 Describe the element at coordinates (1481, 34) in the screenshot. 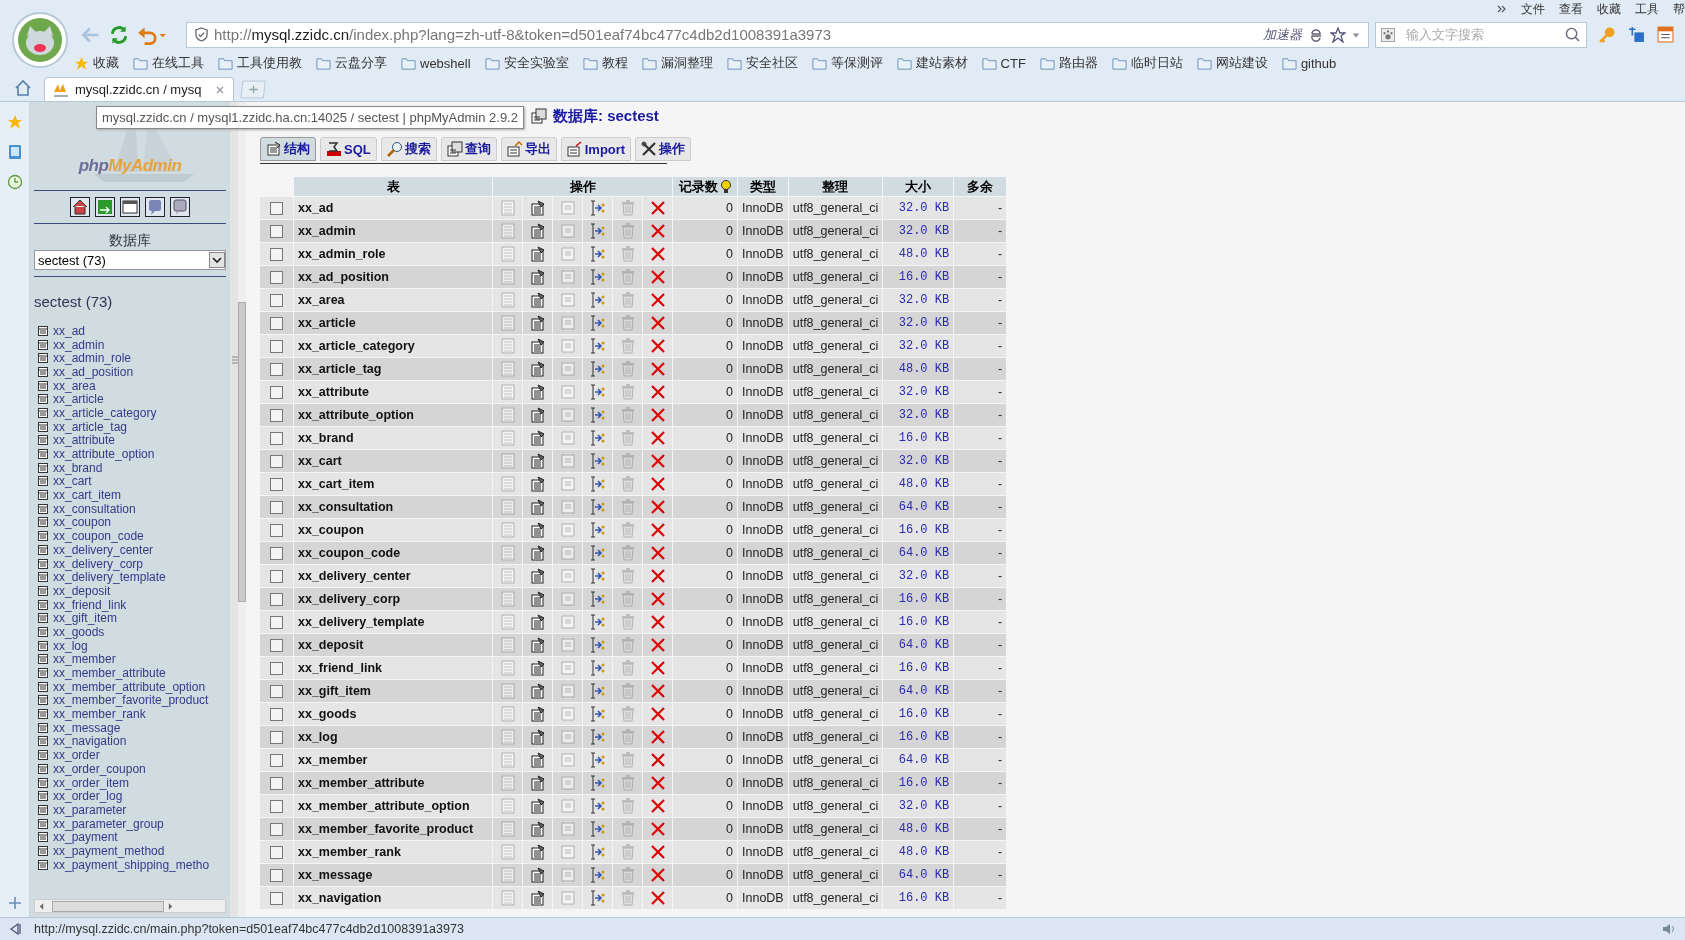

I see `search-field: 输入文字搜索` at that location.